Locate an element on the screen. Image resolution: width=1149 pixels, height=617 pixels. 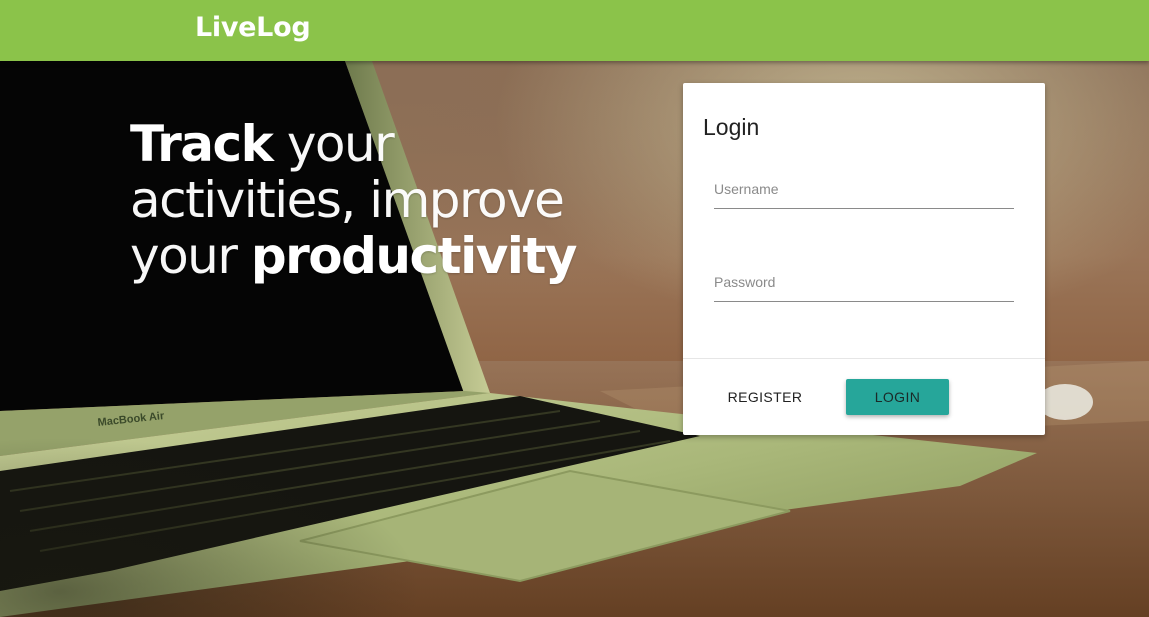
username-input is located at coordinates (864, 186).